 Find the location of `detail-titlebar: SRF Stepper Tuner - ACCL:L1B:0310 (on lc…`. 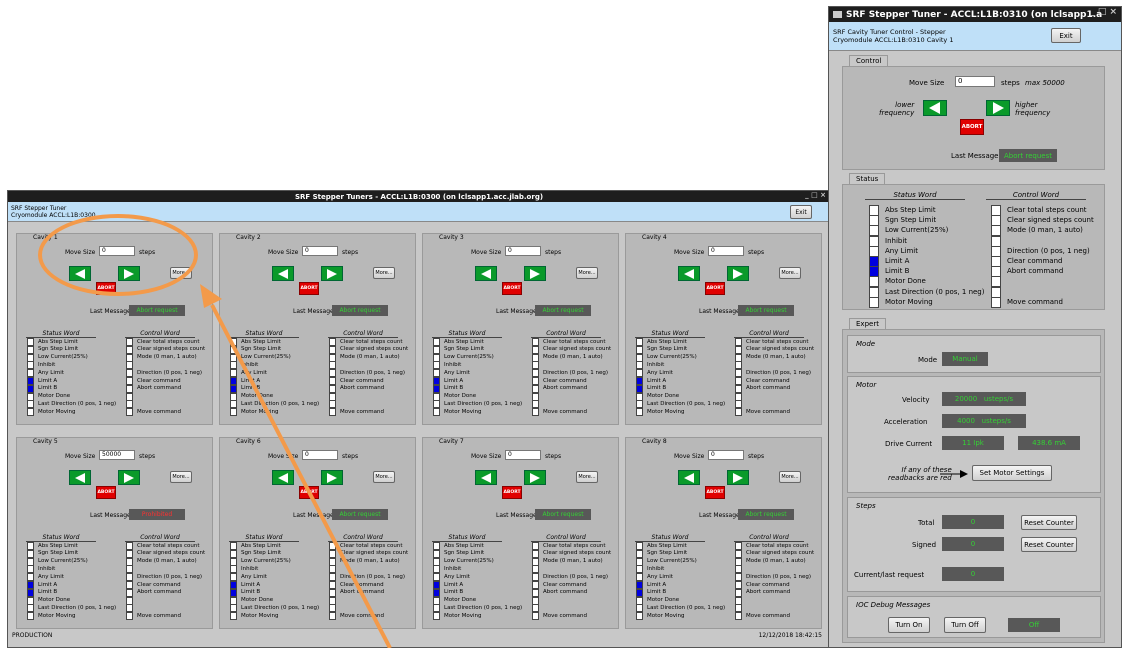

detail-titlebar: SRF Stepper Tuner - ACCL:L1B:0310 (on lc… is located at coordinates (975, 14).